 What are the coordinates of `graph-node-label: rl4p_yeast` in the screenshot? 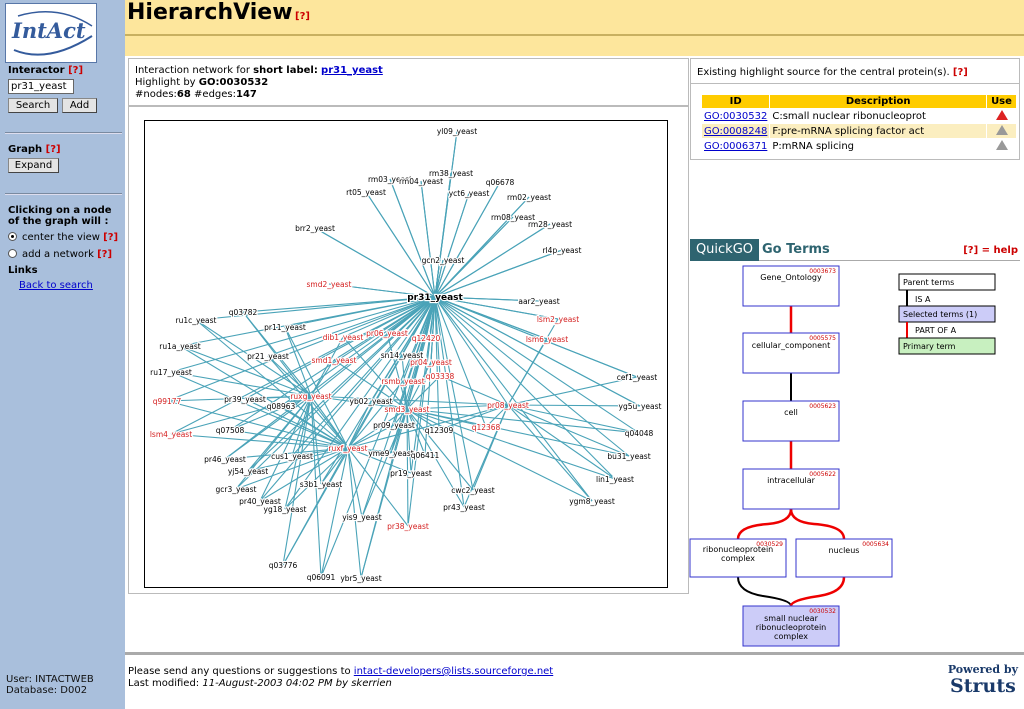 It's located at (561, 250).